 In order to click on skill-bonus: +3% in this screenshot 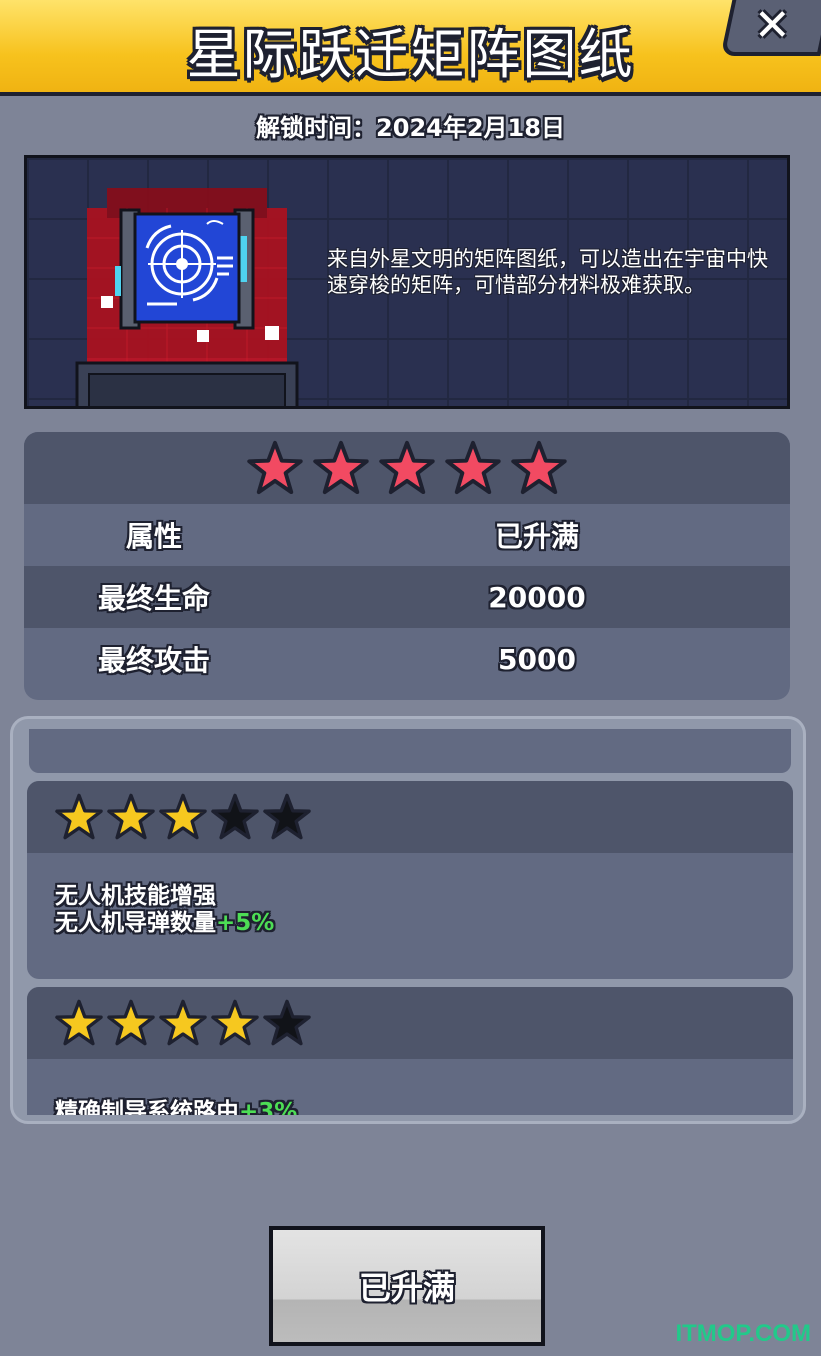, I will do `click(268, 1107)`.